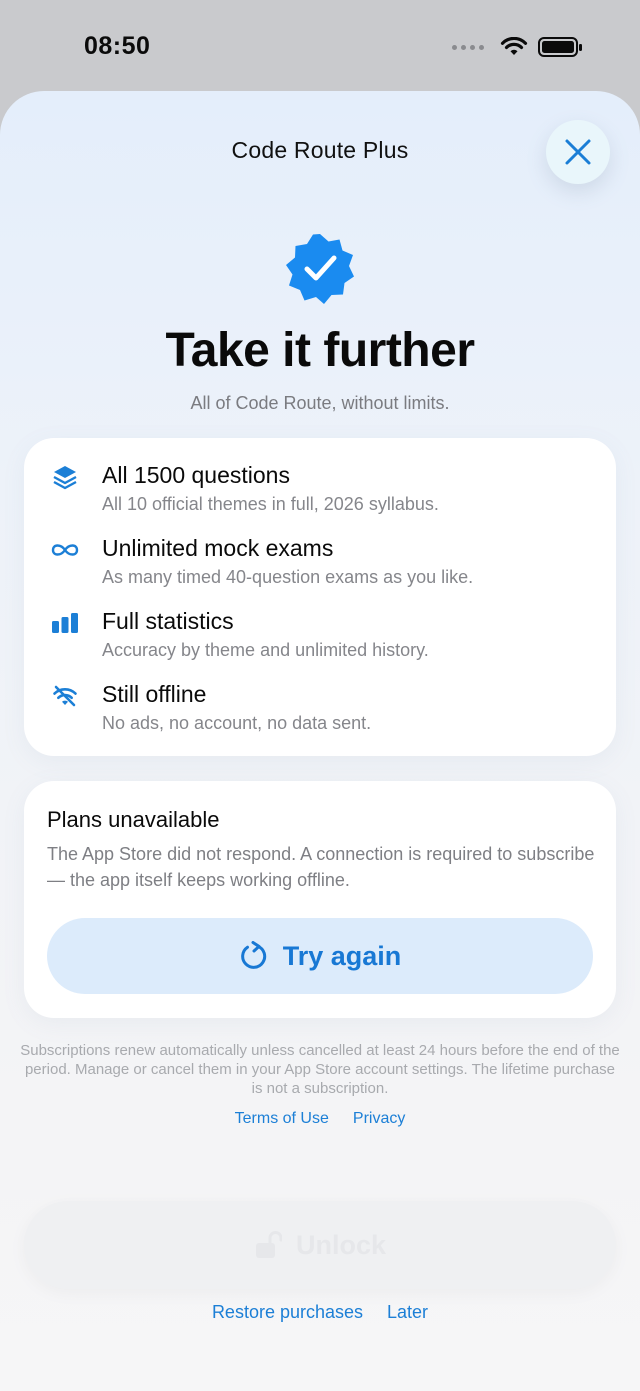 This screenshot has width=640, height=1391. I want to click on status-time: 08:50, so click(117, 46).